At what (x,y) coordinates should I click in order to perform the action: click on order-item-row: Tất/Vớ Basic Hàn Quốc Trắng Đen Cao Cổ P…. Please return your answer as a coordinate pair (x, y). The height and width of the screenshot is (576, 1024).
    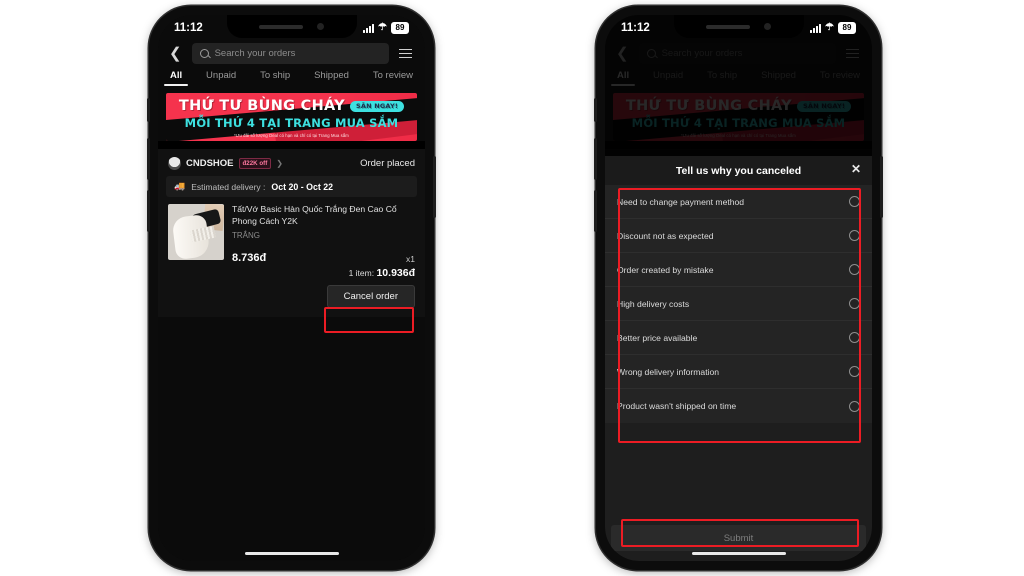
    Looking at the image, I should click on (291, 230).